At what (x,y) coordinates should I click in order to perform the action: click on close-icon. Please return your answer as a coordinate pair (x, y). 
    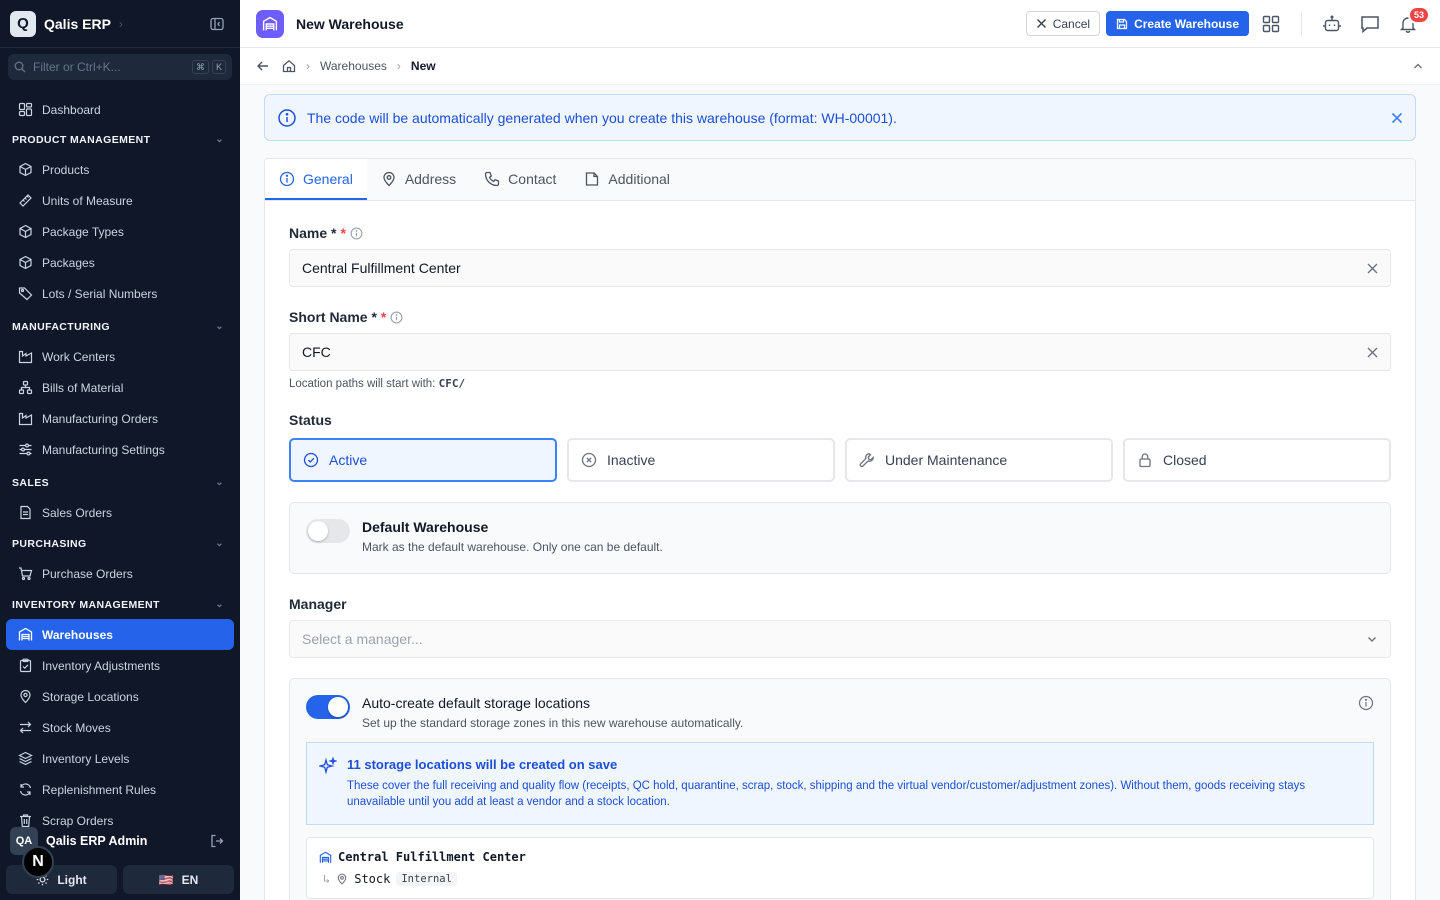
    Looking at the image, I should click on (1397, 118).